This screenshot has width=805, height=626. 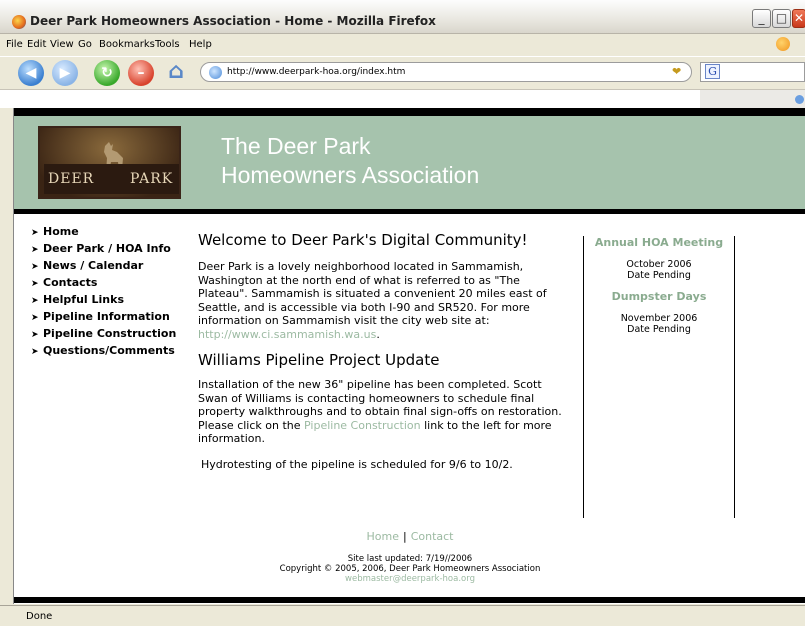 What do you see at coordinates (409, 211) in the screenshot?
I see `banner-rule` at bounding box center [409, 211].